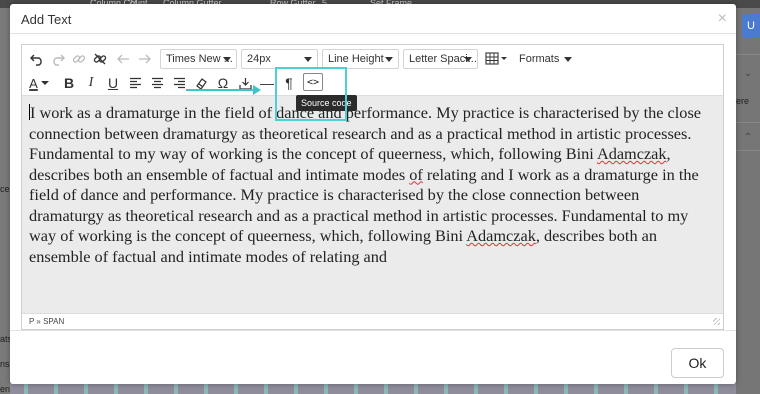  Describe the element at coordinates (135, 83) in the screenshot. I see `align-left-icon` at that location.